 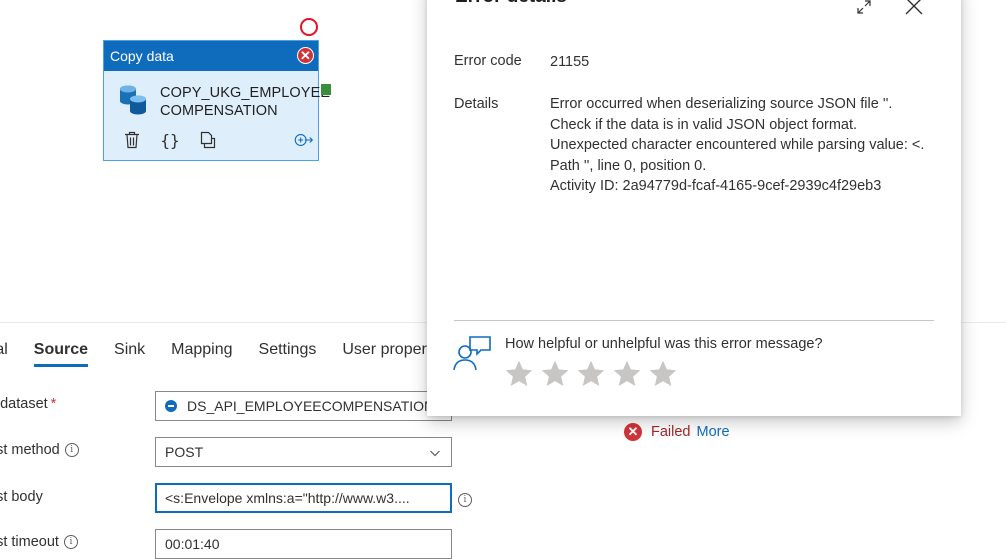 I want to click on tab-mapping: Mapping, so click(x=201, y=354).